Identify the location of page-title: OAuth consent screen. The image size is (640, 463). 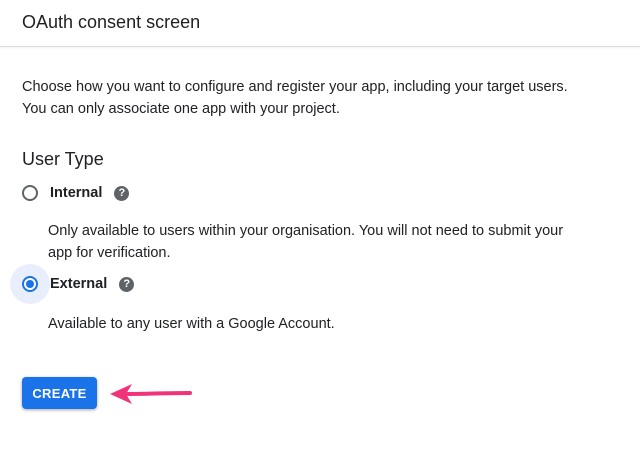
(111, 22).